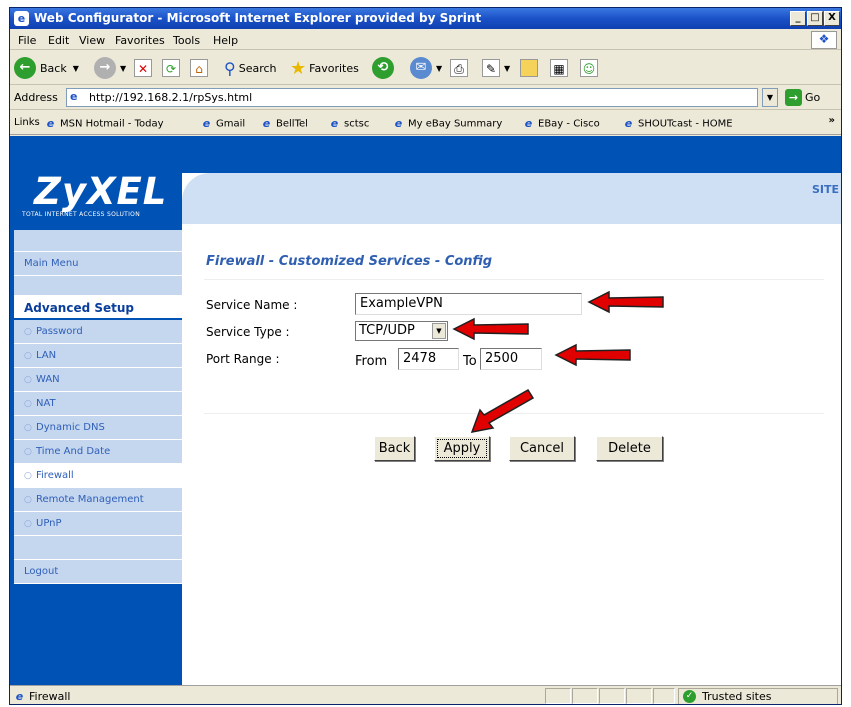 This screenshot has width=851, height=707. I want to click on link-label: Gmail, so click(231, 124).